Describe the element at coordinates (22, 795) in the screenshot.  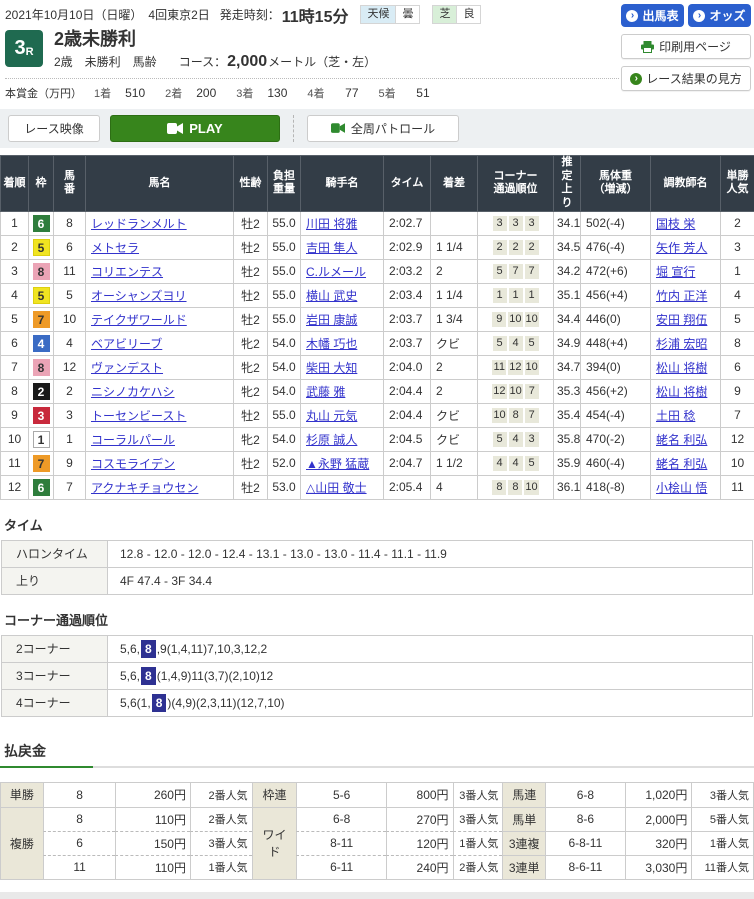
I see `payout-type-label: 単勝` at that location.